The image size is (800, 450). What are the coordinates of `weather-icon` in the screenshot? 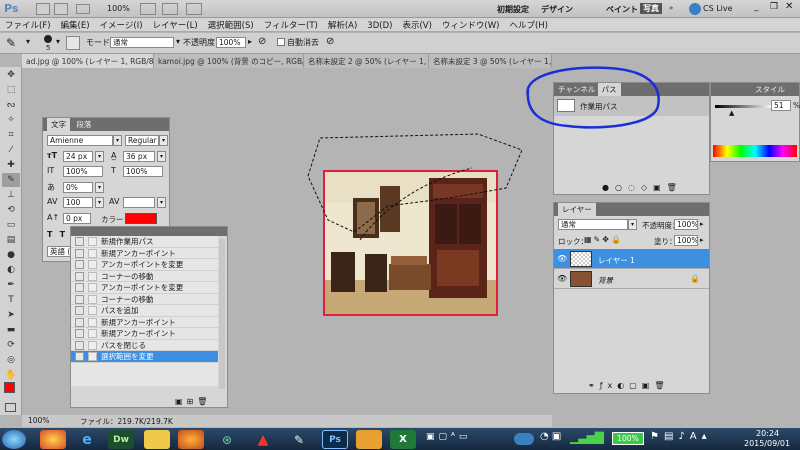 It's located at (524, 439).